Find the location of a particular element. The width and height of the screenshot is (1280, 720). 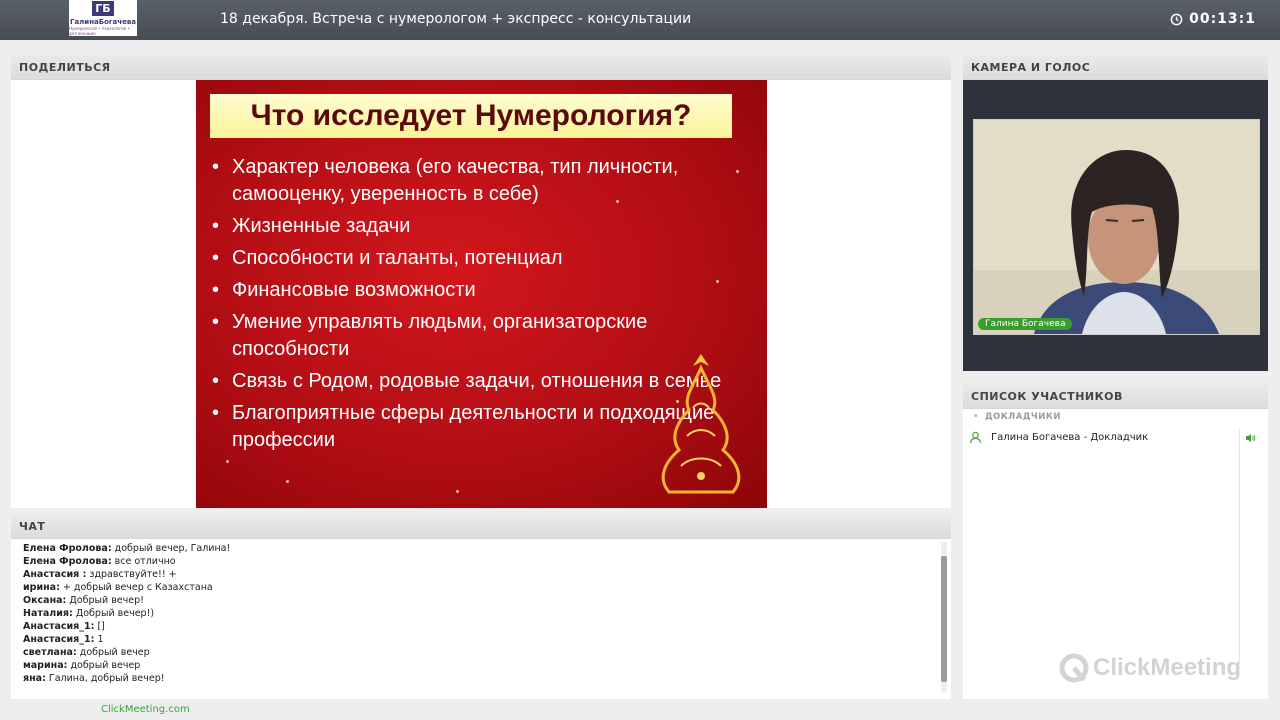

participants-panel-header: СПИСОК УЧАСТНИКОВ is located at coordinates (1115, 396).